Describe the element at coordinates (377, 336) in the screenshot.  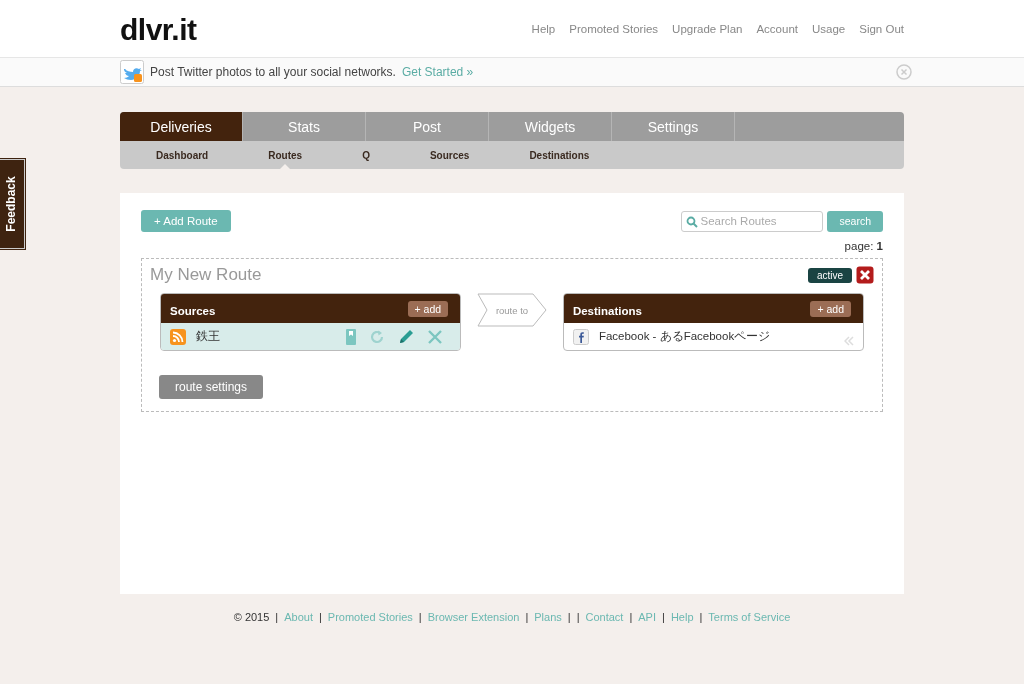
I see `refresh-icon` at that location.